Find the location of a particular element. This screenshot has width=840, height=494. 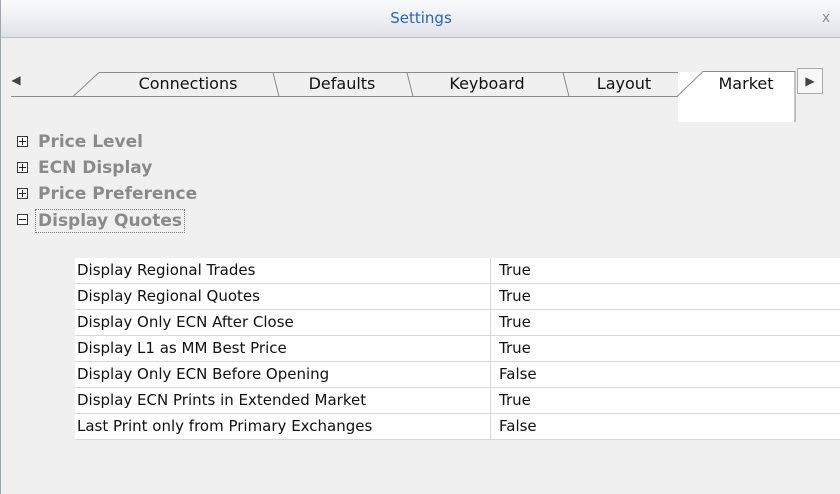

property-row: Display Only ECN Before Opening False is located at coordinates (457, 375).